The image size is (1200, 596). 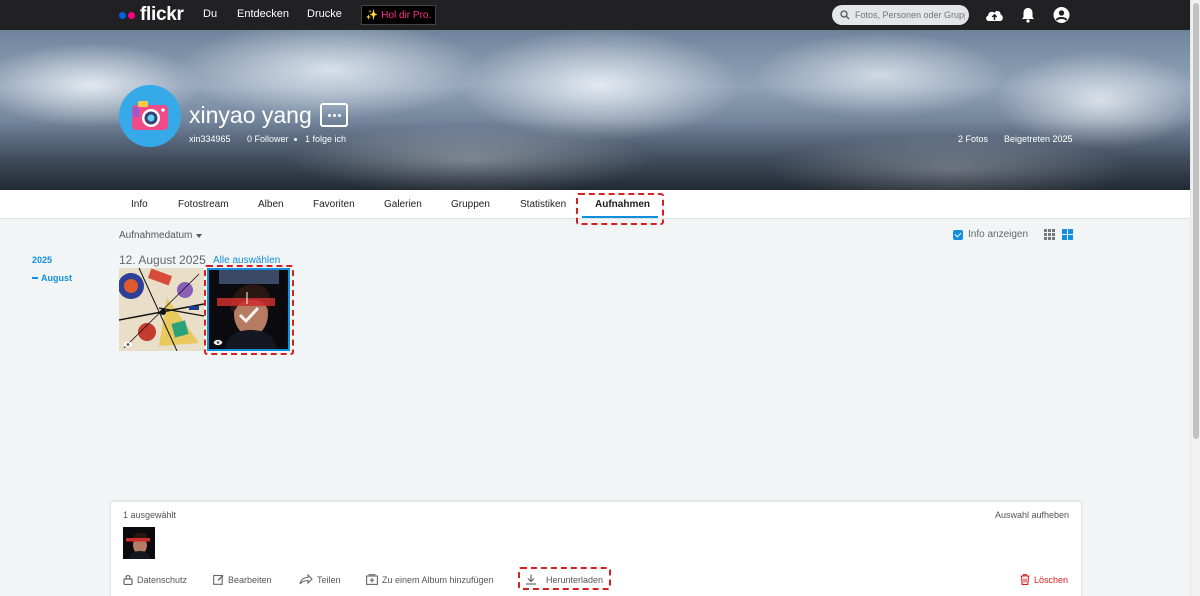 I want to click on timeline-month-label: August, so click(x=56, y=278).